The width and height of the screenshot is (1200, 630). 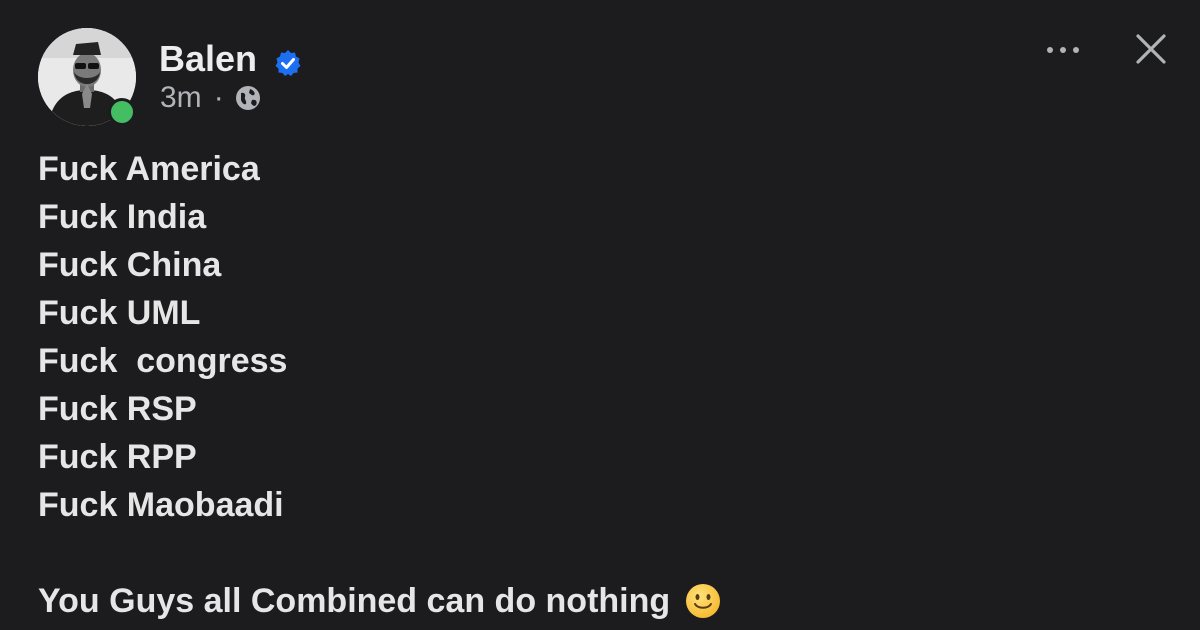 I want to click on post-text-line: Fuck congress, so click(x=163, y=361).